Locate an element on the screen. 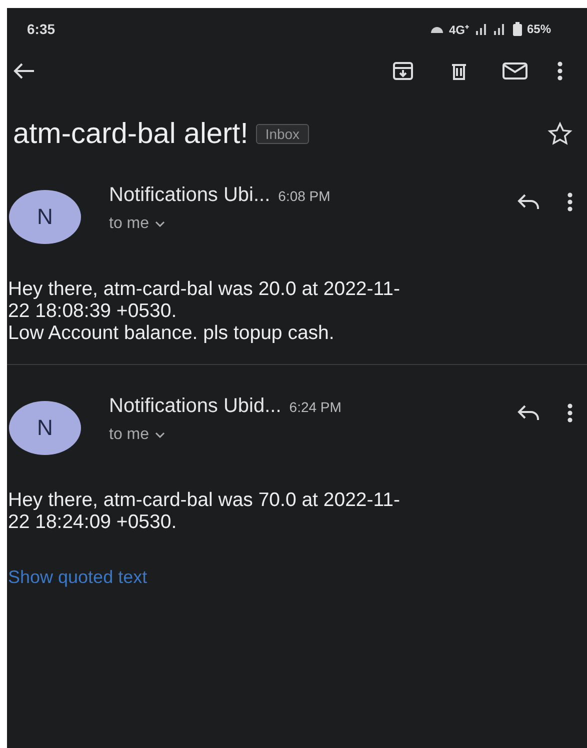 This screenshot has height=748, width=587. email-subject: atm-card-bal alert! is located at coordinates (130, 134).